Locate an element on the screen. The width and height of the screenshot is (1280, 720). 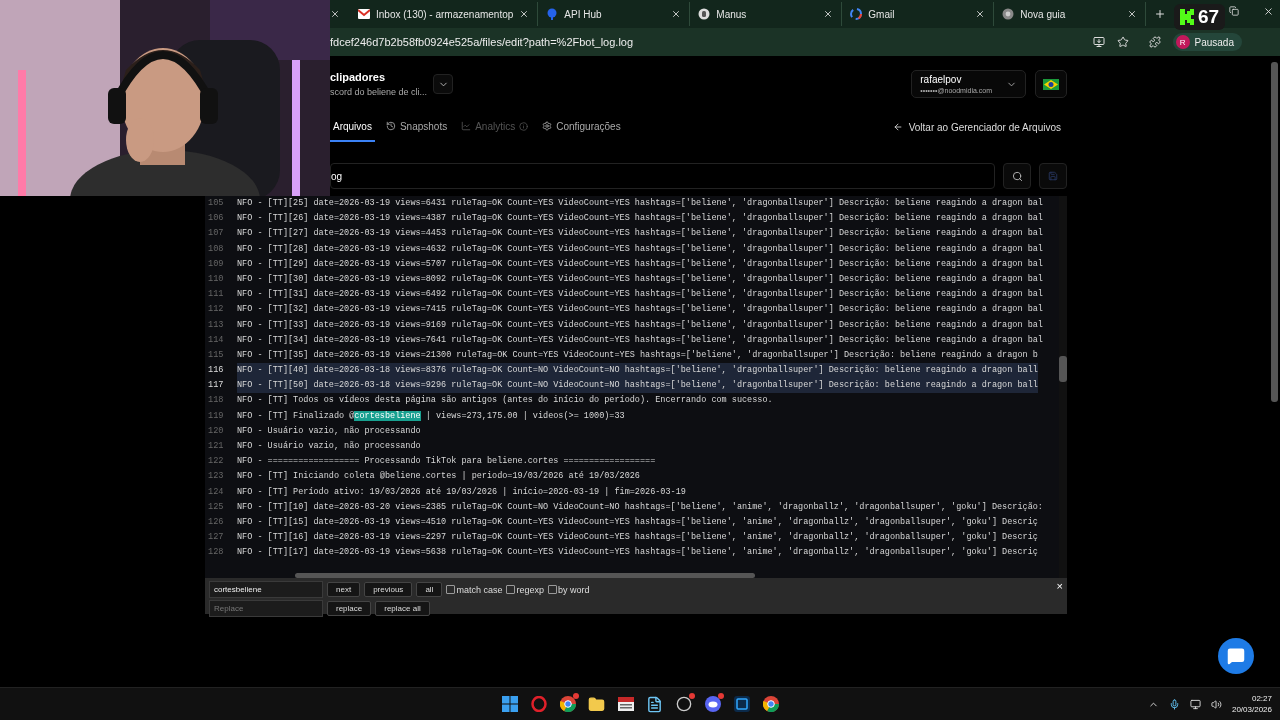
line-number: 115 is located at coordinates (216, 355).